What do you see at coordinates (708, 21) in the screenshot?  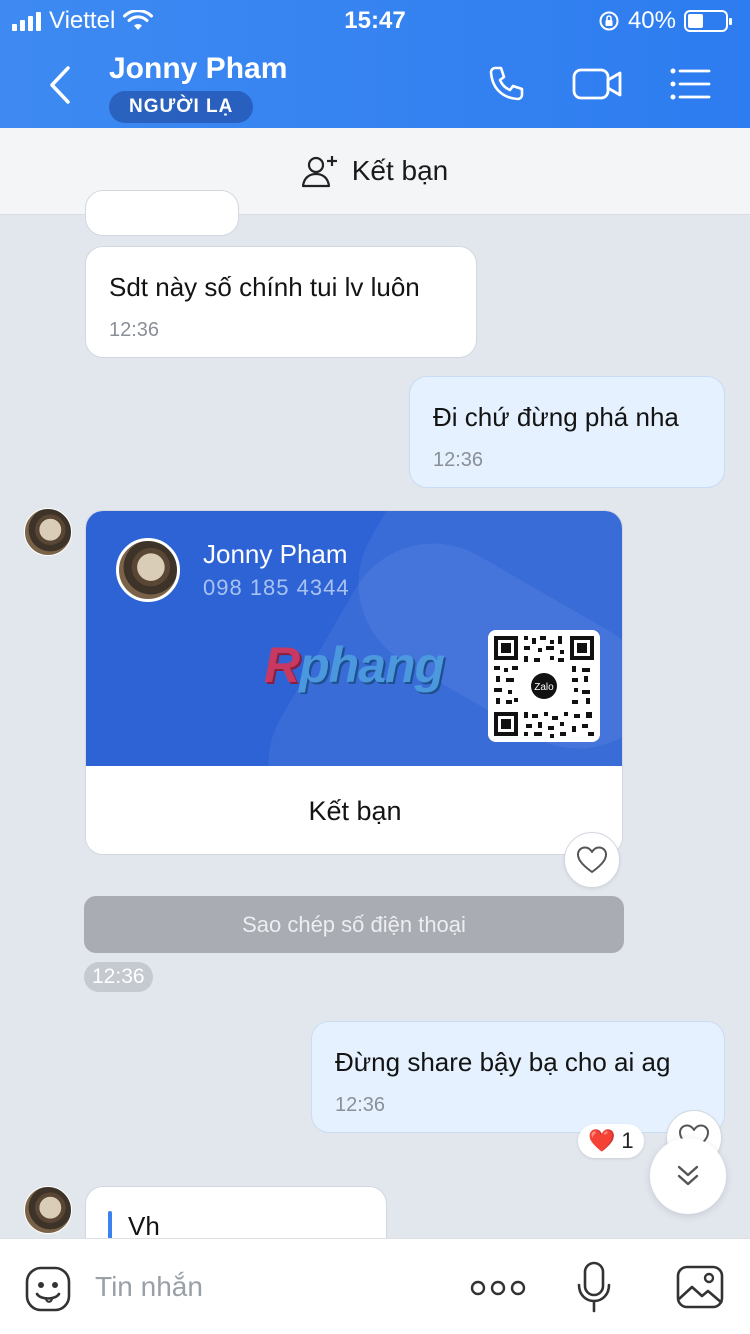 I see `battery-icon` at bounding box center [708, 21].